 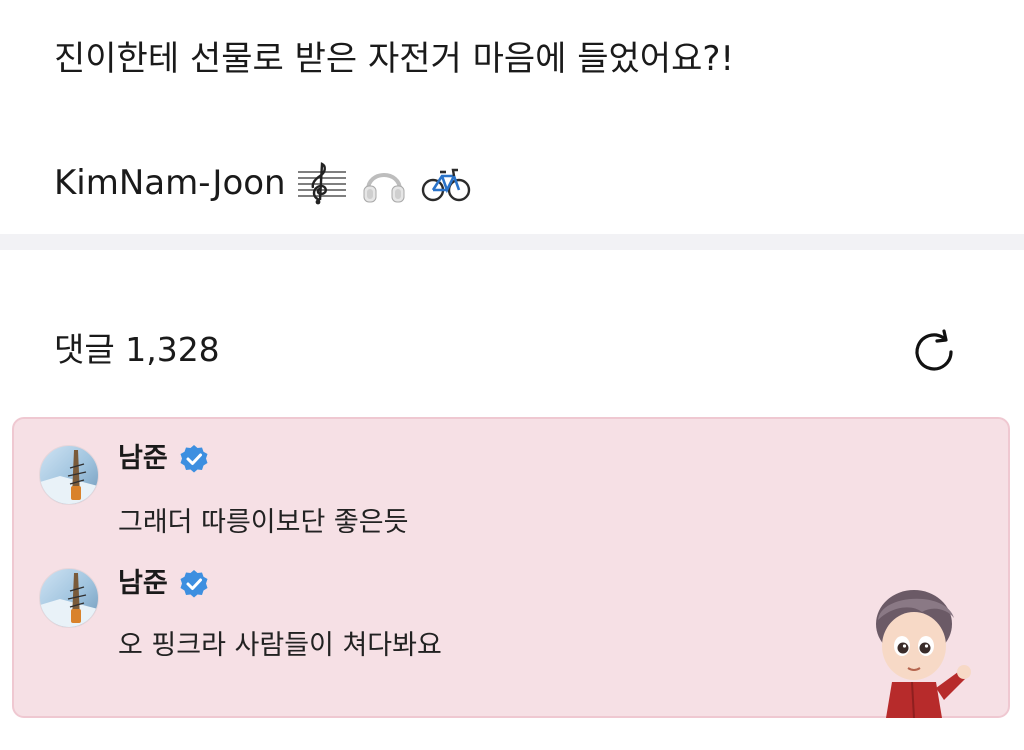 I want to click on section-divider, so click(x=512, y=242).